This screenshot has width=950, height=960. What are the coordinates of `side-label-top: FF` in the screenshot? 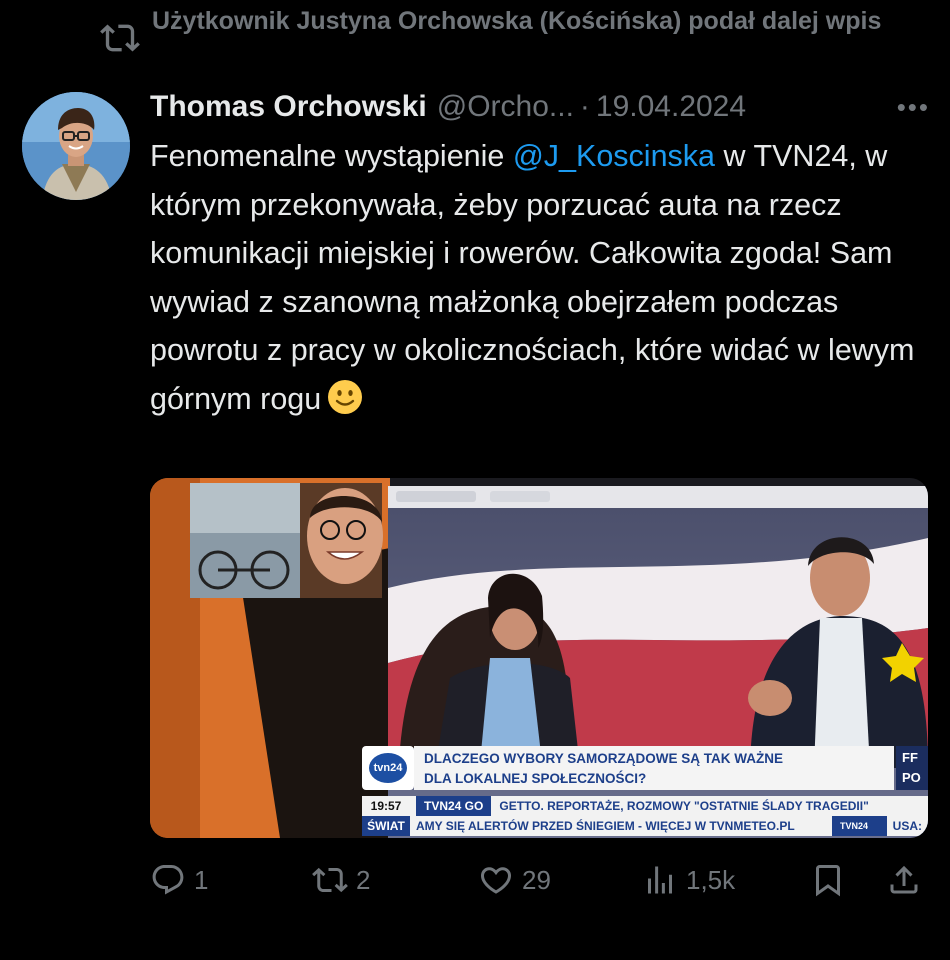 It's located at (910, 757).